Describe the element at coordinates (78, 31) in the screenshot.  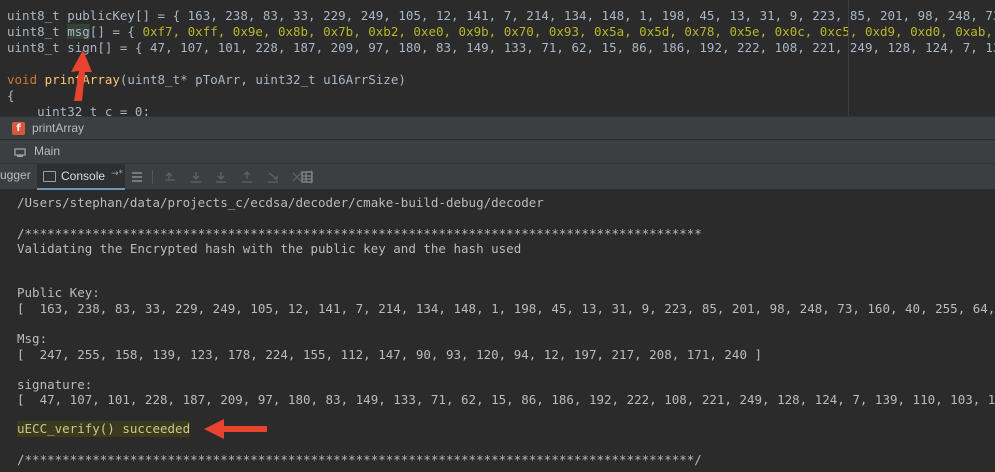
I see `var-msg: msg` at that location.